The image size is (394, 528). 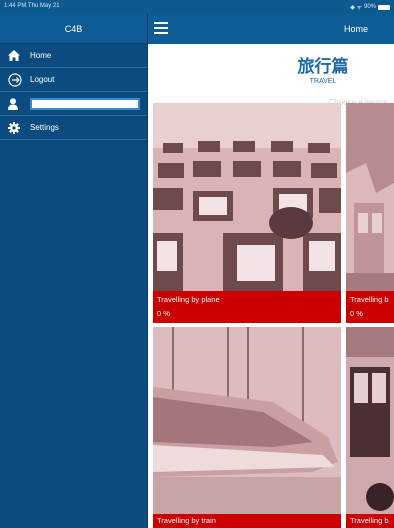 I want to click on main-header: Home, so click(x=271, y=29).